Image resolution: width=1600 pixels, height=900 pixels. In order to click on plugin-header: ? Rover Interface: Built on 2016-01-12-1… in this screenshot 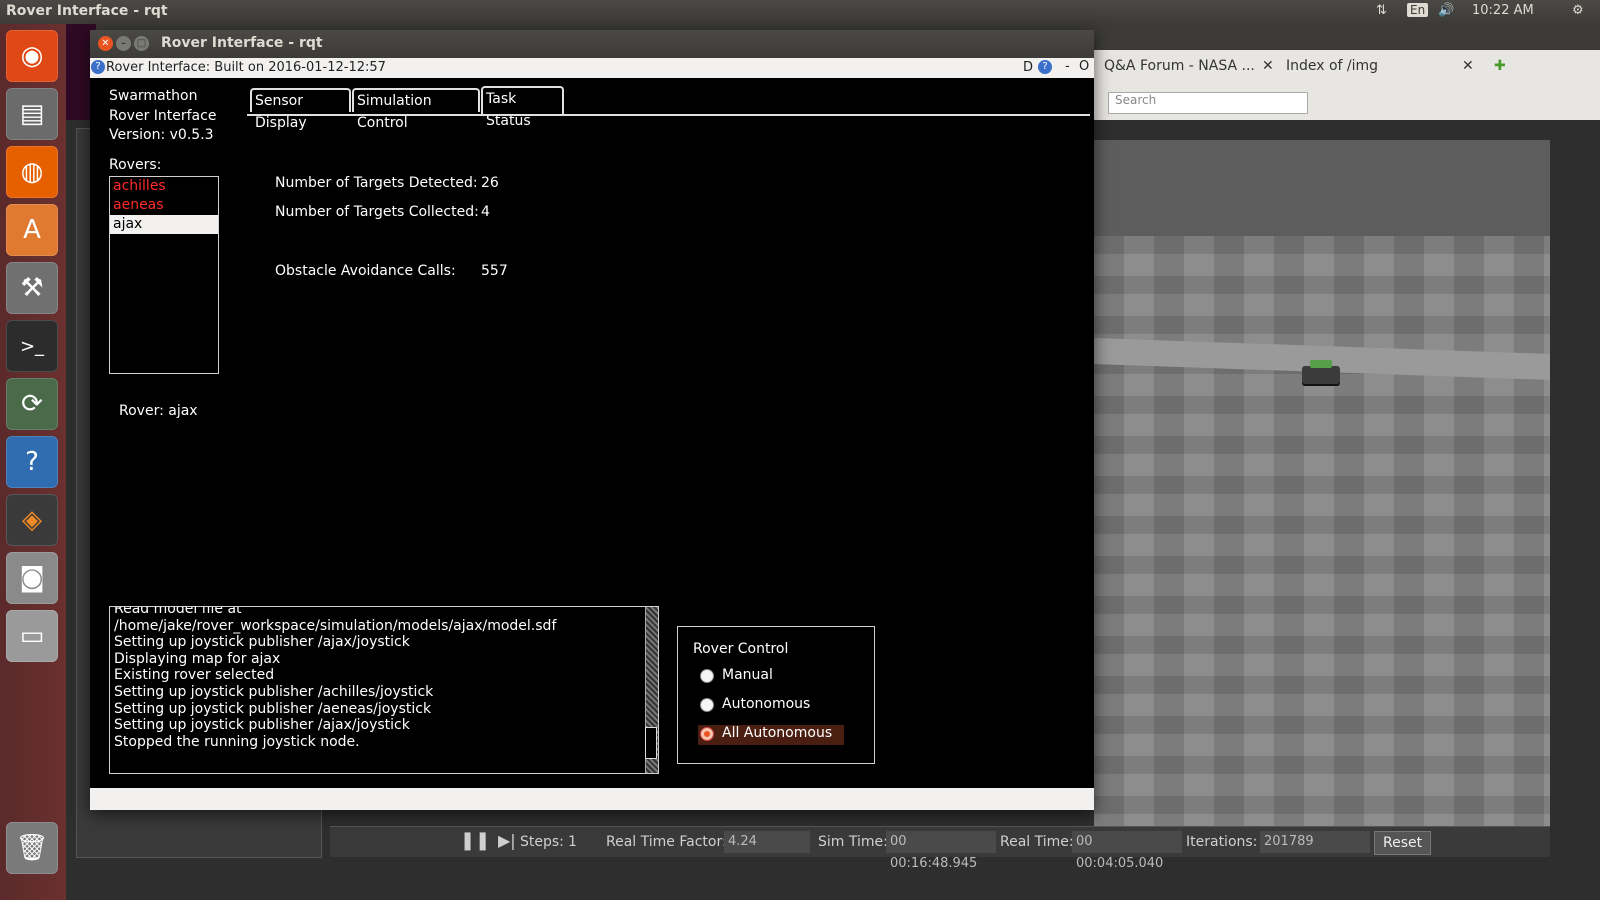, I will do `click(592, 68)`.